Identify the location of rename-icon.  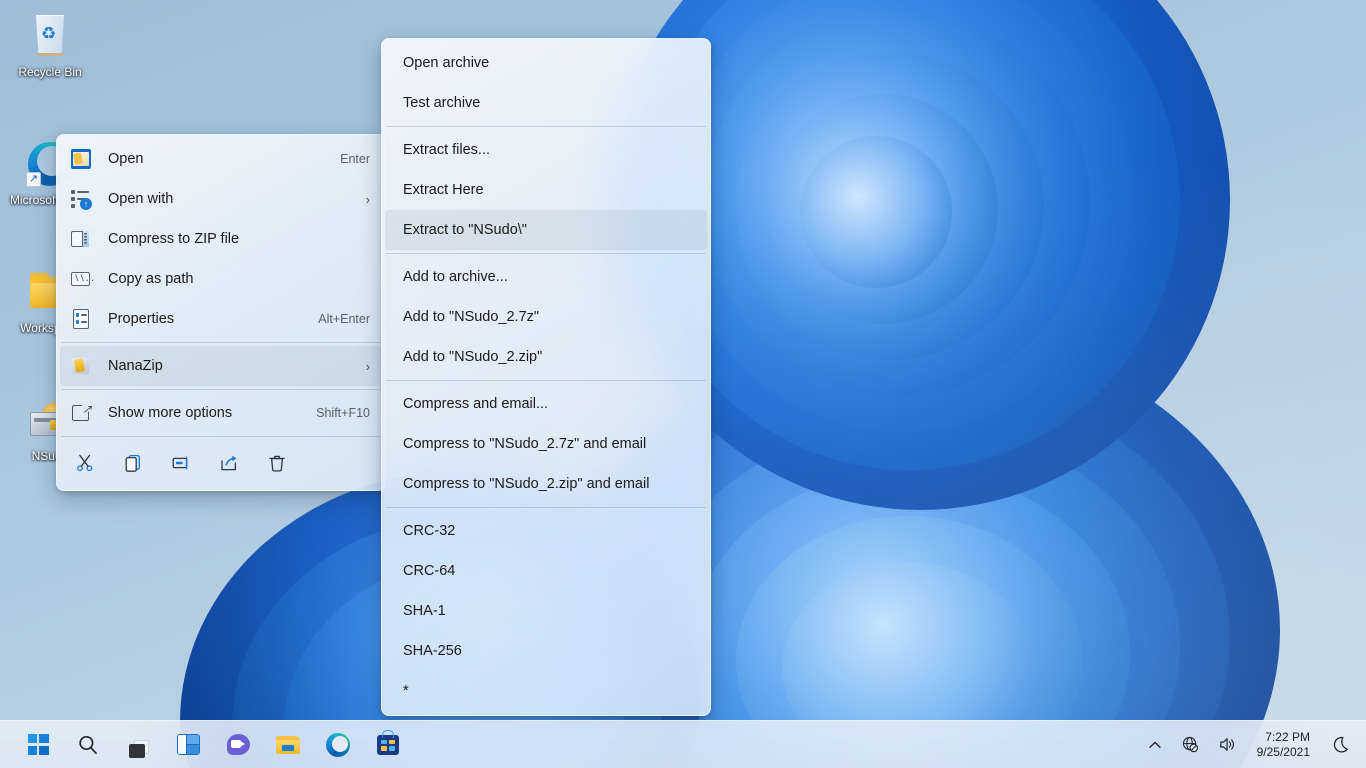
(180, 463).